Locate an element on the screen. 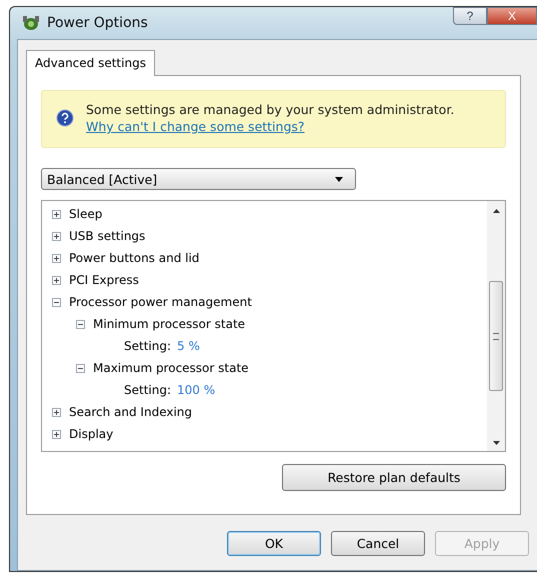 The height and width of the screenshot is (578, 537). scroll-thumb is located at coordinates (496, 336).